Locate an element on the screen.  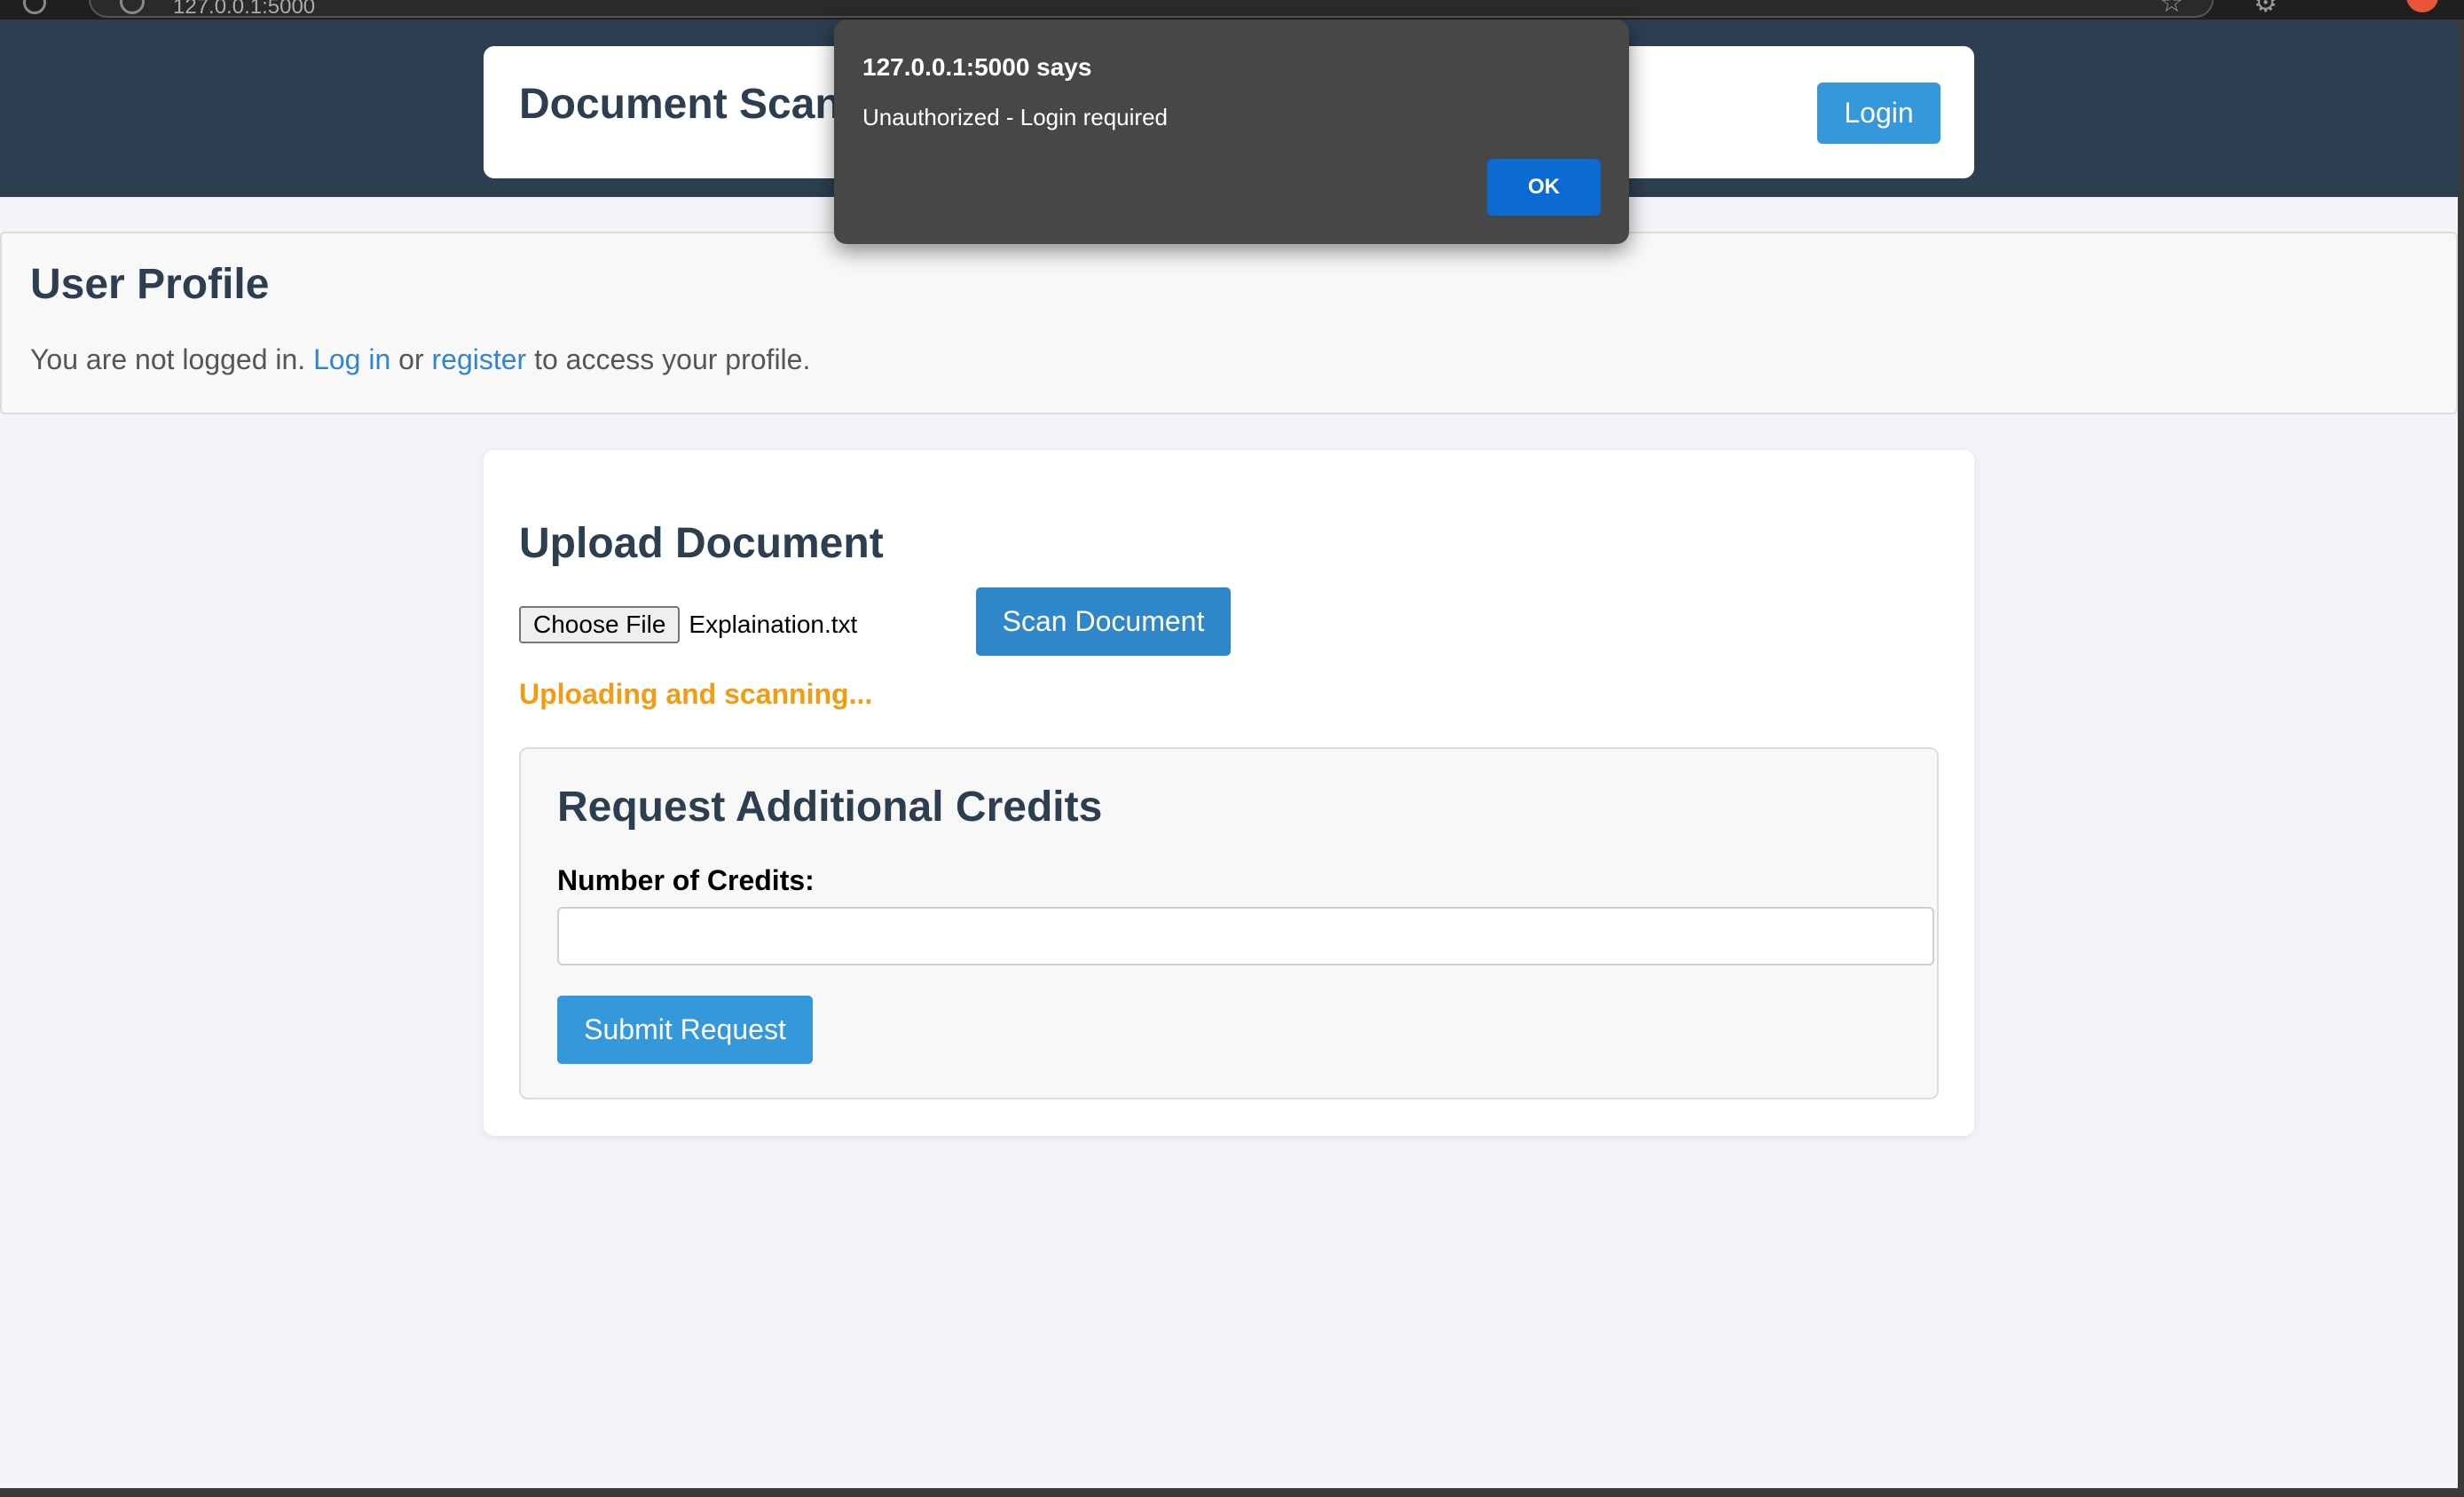
login-link: Log in is located at coordinates (351, 359).